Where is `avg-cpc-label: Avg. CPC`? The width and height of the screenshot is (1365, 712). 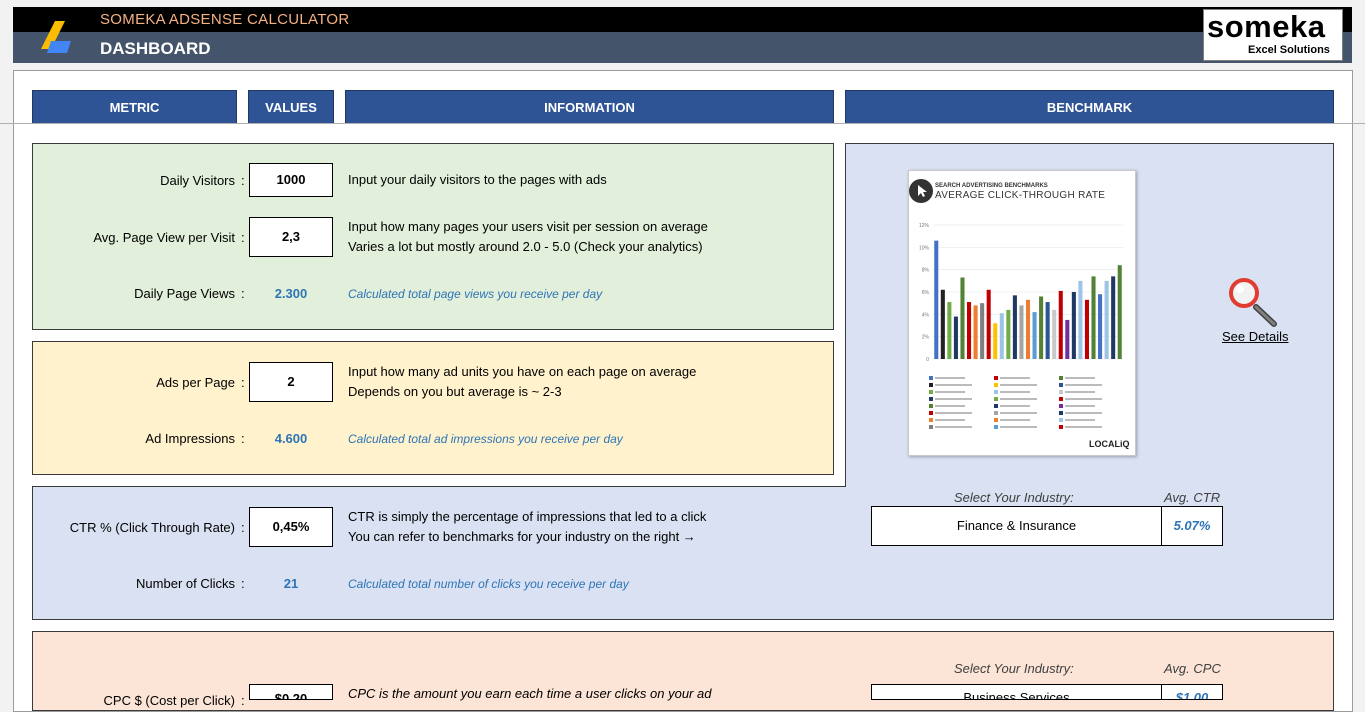 avg-cpc-label: Avg. CPC is located at coordinates (1192, 668).